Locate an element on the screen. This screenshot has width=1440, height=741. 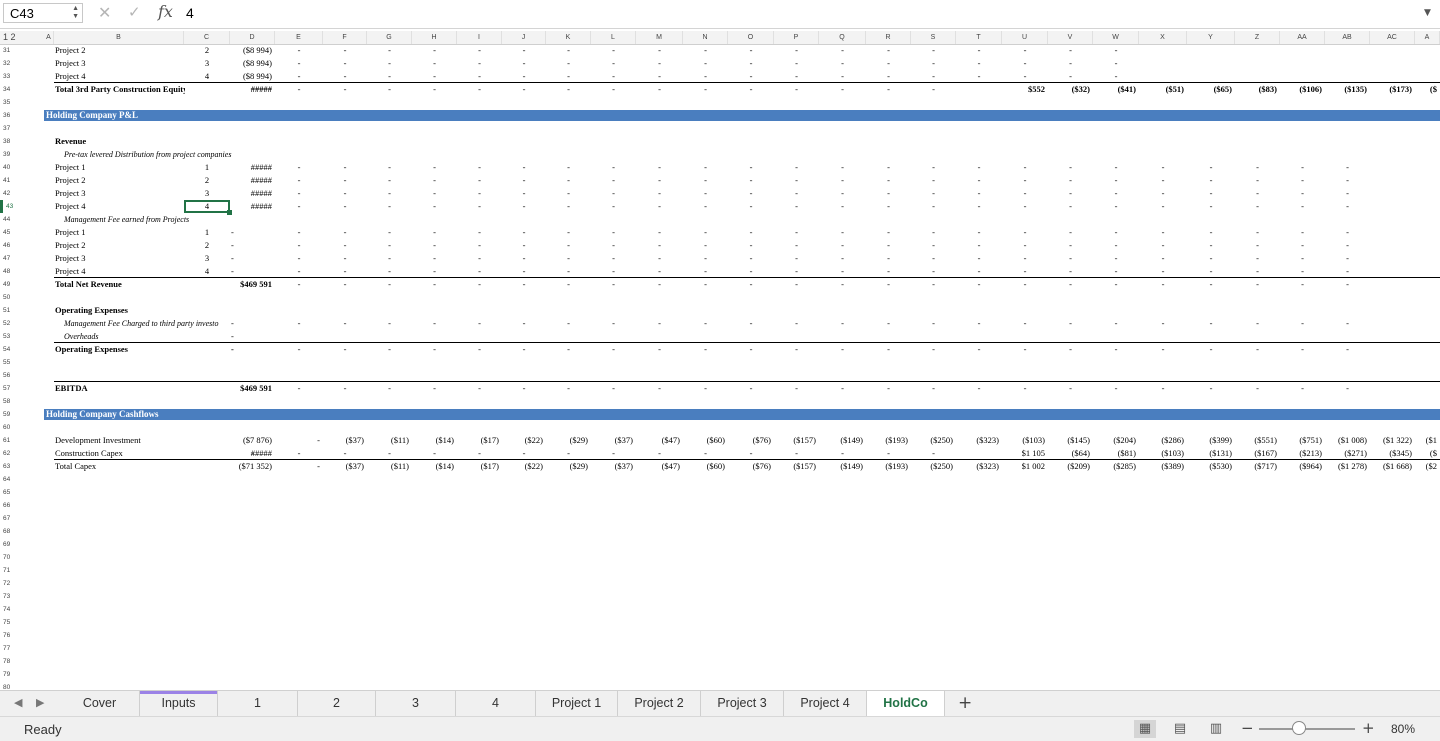
column-header: L is located at coordinates (613, 37).